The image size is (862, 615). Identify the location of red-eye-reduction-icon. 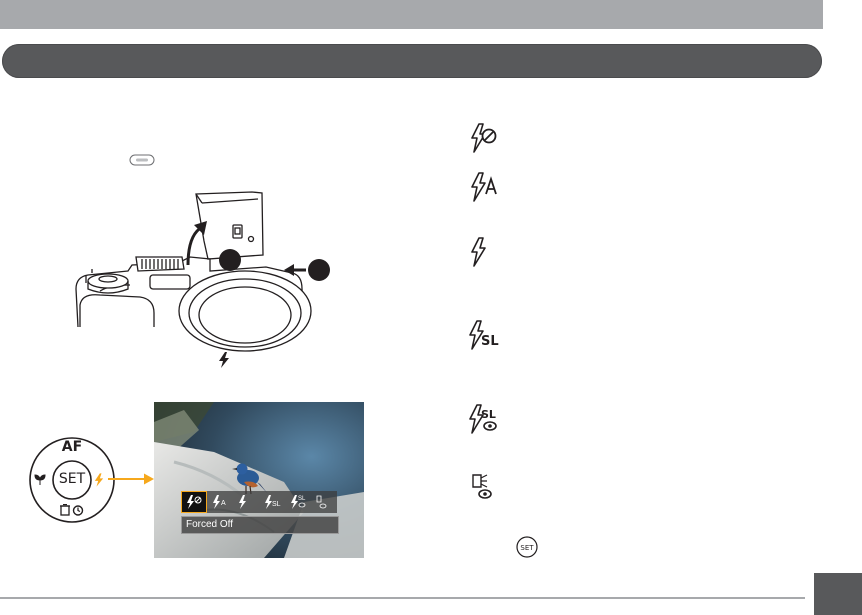
(482, 486).